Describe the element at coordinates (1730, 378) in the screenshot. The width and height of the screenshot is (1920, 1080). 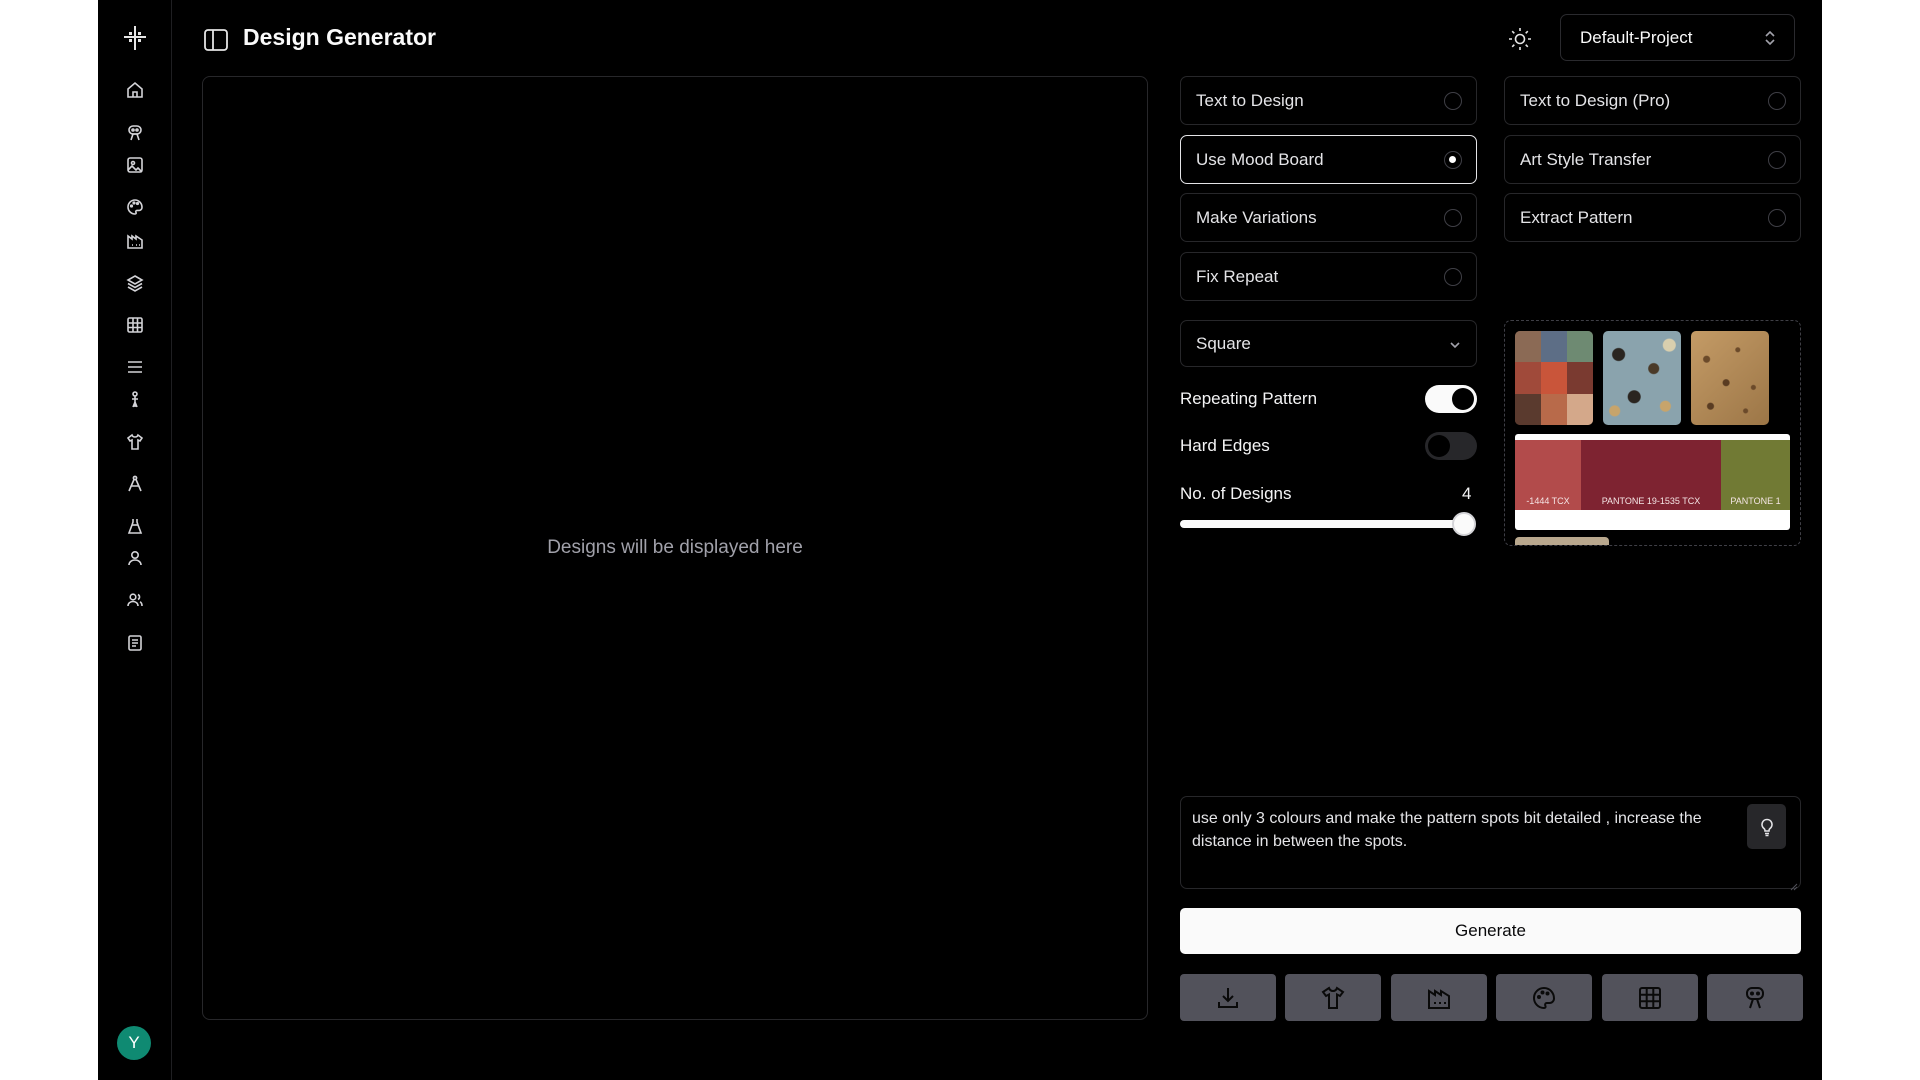
I see `mood-image-tan-texture` at that location.